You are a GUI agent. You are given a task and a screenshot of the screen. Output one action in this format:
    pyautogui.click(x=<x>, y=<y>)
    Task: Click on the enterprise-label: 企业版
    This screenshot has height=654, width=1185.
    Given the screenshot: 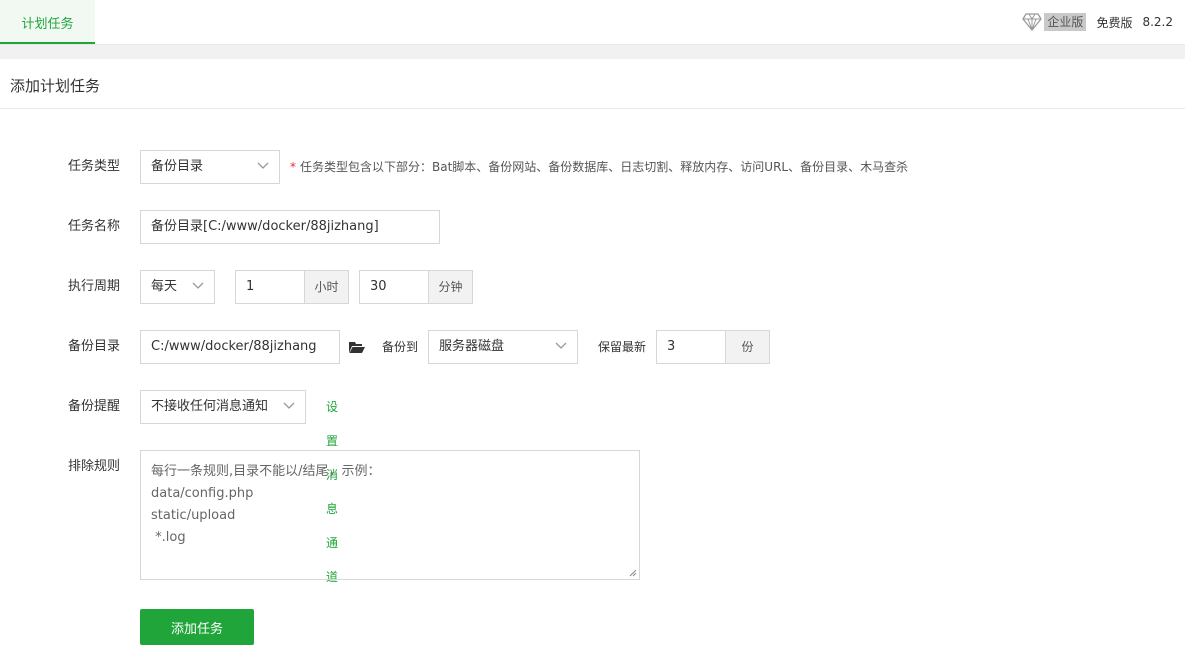 What is the action you would take?
    pyautogui.click(x=1065, y=22)
    